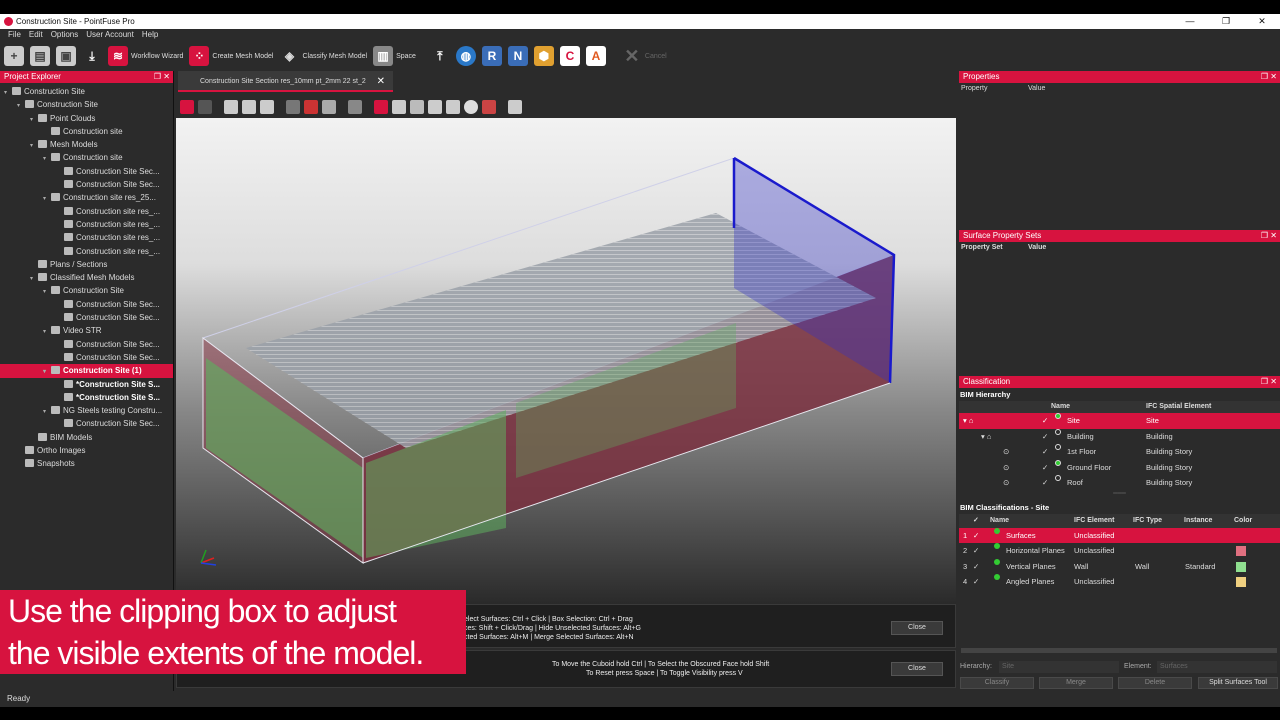  Describe the element at coordinates (65, 35) in the screenshot. I see `menu-options: Options` at that location.